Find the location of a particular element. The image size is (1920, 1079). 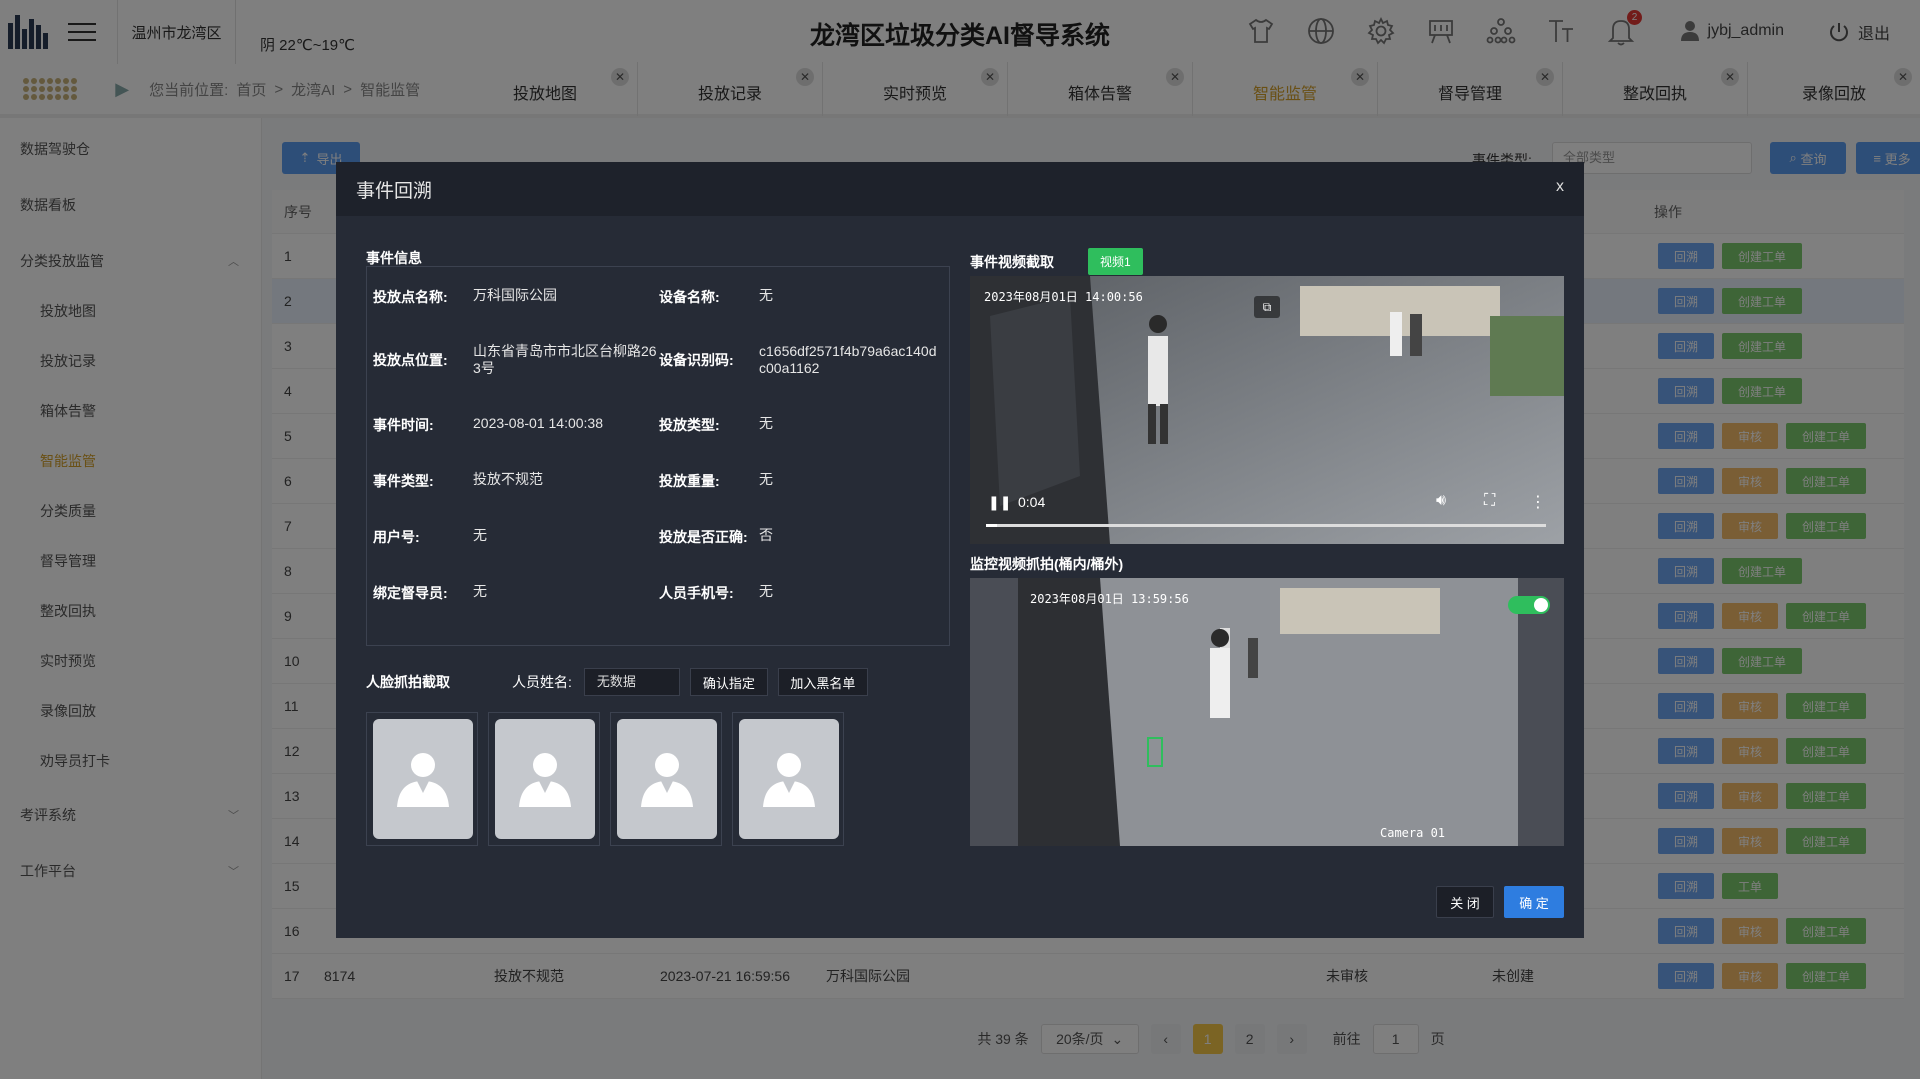

field-key: 投放是否正确: is located at coordinates (703, 537).